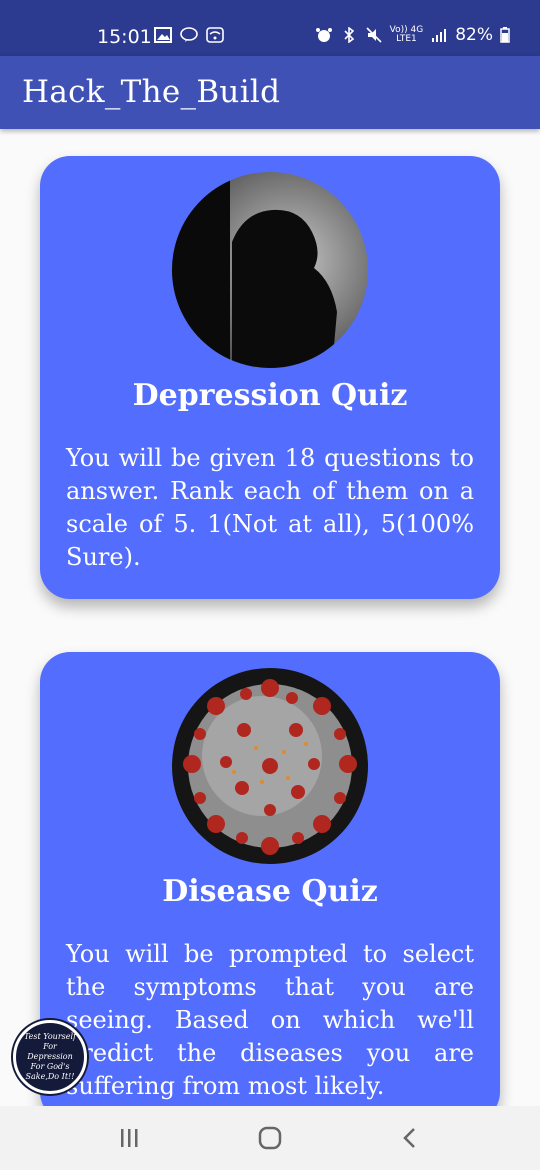 The width and height of the screenshot is (540, 1170). I want to click on signal-icon, so click(439, 35).